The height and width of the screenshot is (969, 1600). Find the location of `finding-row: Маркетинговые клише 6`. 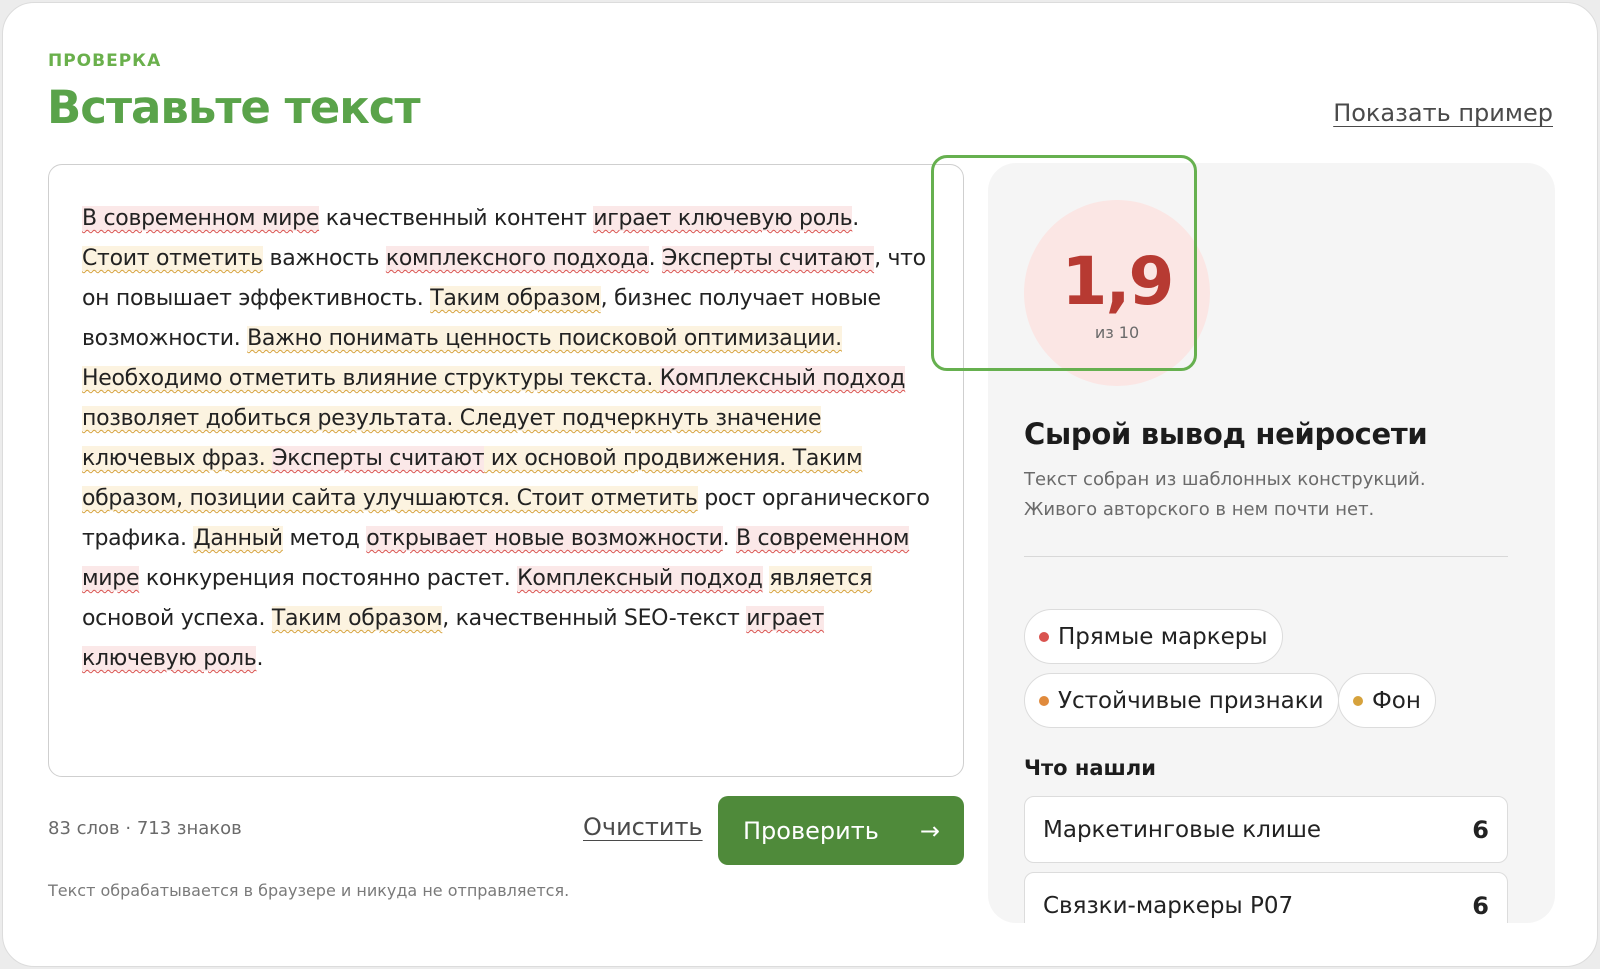

finding-row: Маркетинговые клише 6 is located at coordinates (1266, 829).